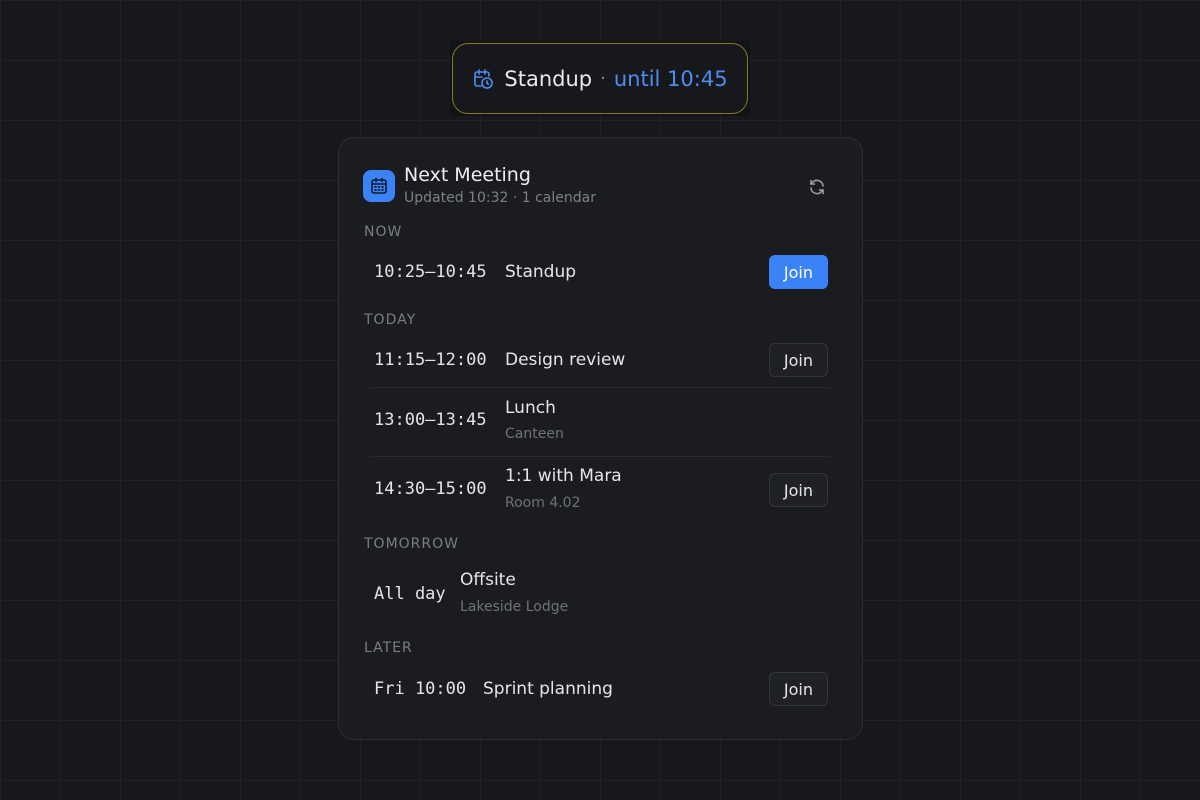  What do you see at coordinates (390, 320) in the screenshot?
I see `section-label-today: TODAY` at bounding box center [390, 320].